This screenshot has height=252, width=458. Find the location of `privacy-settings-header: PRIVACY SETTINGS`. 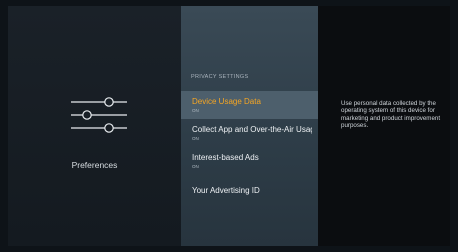

privacy-settings-header: PRIVACY SETTINGS is located at coordinates (220, 77).